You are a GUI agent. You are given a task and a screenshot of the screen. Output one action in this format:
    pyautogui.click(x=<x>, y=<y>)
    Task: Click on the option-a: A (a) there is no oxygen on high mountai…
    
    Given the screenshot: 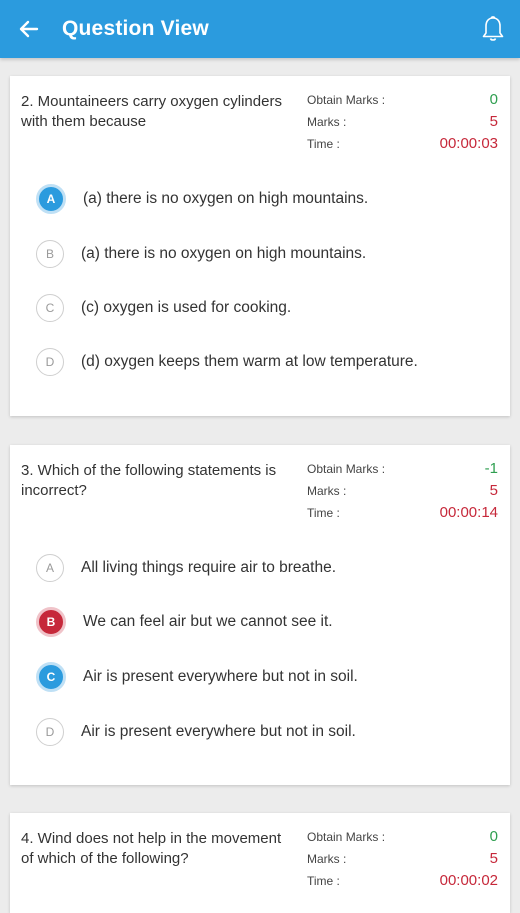 What is the action you would take?
    pyautogui.click(x=256, y=199)
    